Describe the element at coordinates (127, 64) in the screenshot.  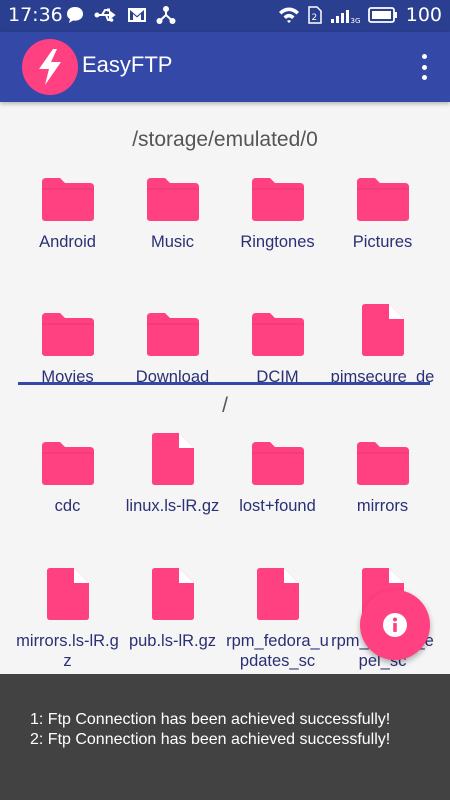
I see `app-title: EasyFTP` at that location.